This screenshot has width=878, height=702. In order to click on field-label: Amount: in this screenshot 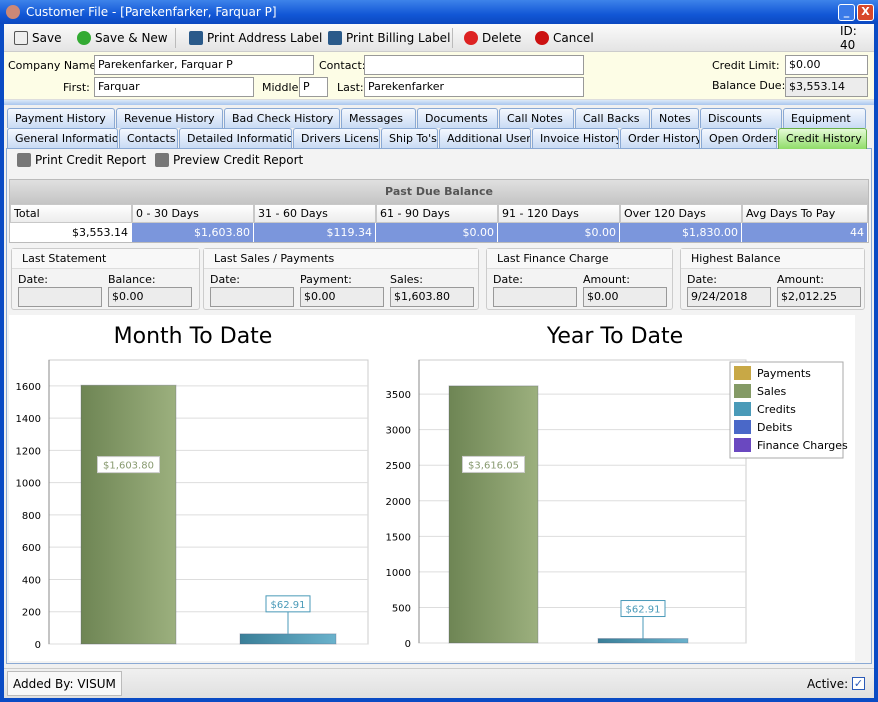, I will do `click(800, 279)`.